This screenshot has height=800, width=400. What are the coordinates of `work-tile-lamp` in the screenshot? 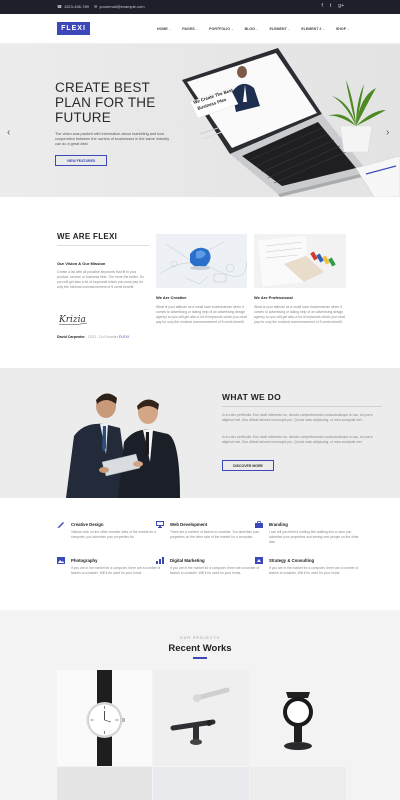 It's located at (298, 718).